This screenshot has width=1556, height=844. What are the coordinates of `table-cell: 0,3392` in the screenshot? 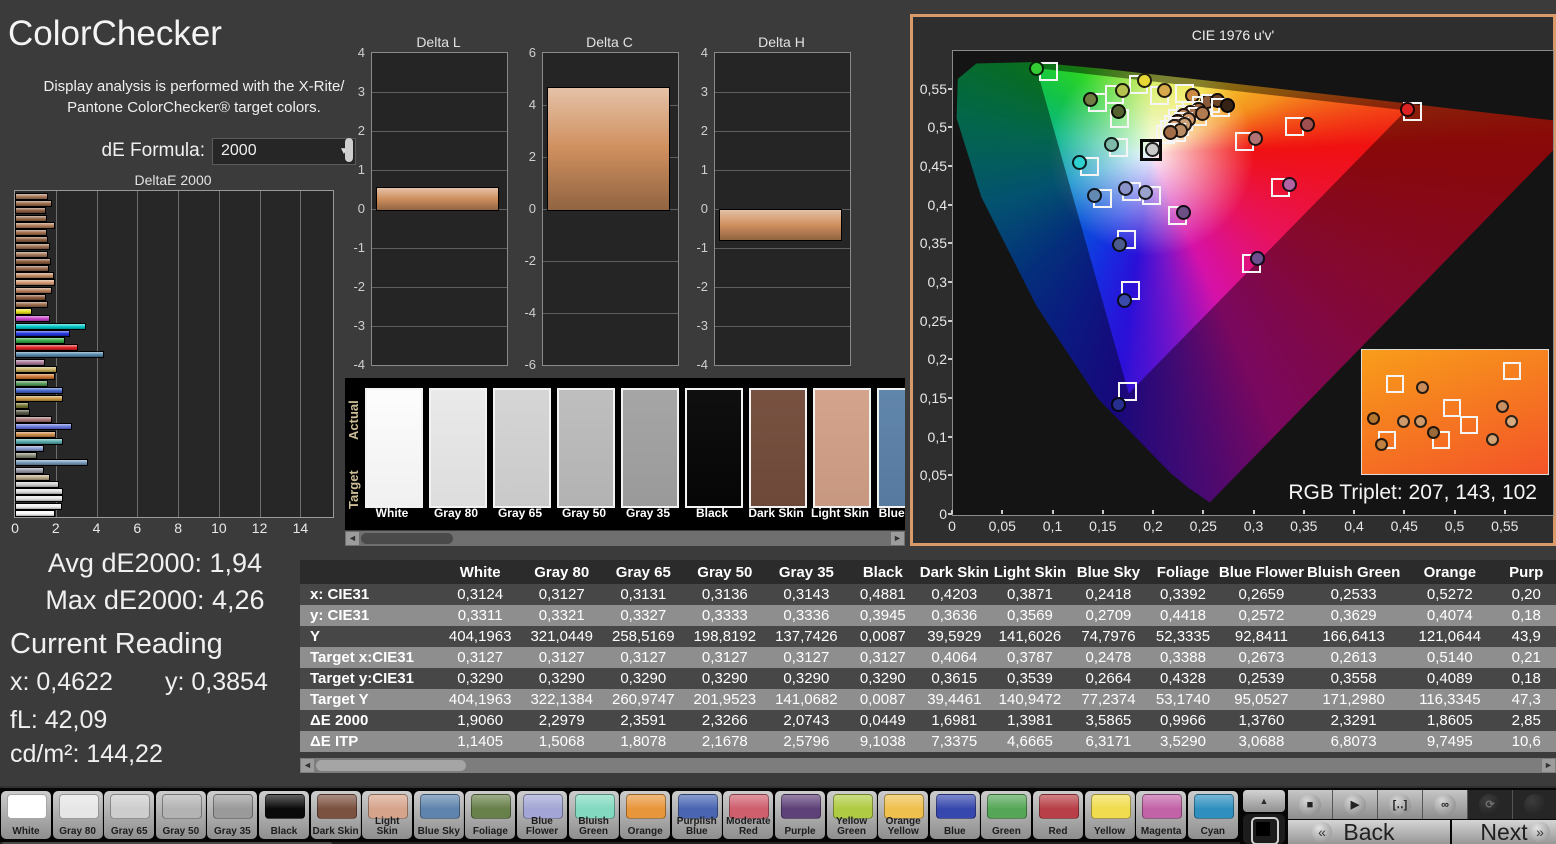 It's located at (1183, 594).